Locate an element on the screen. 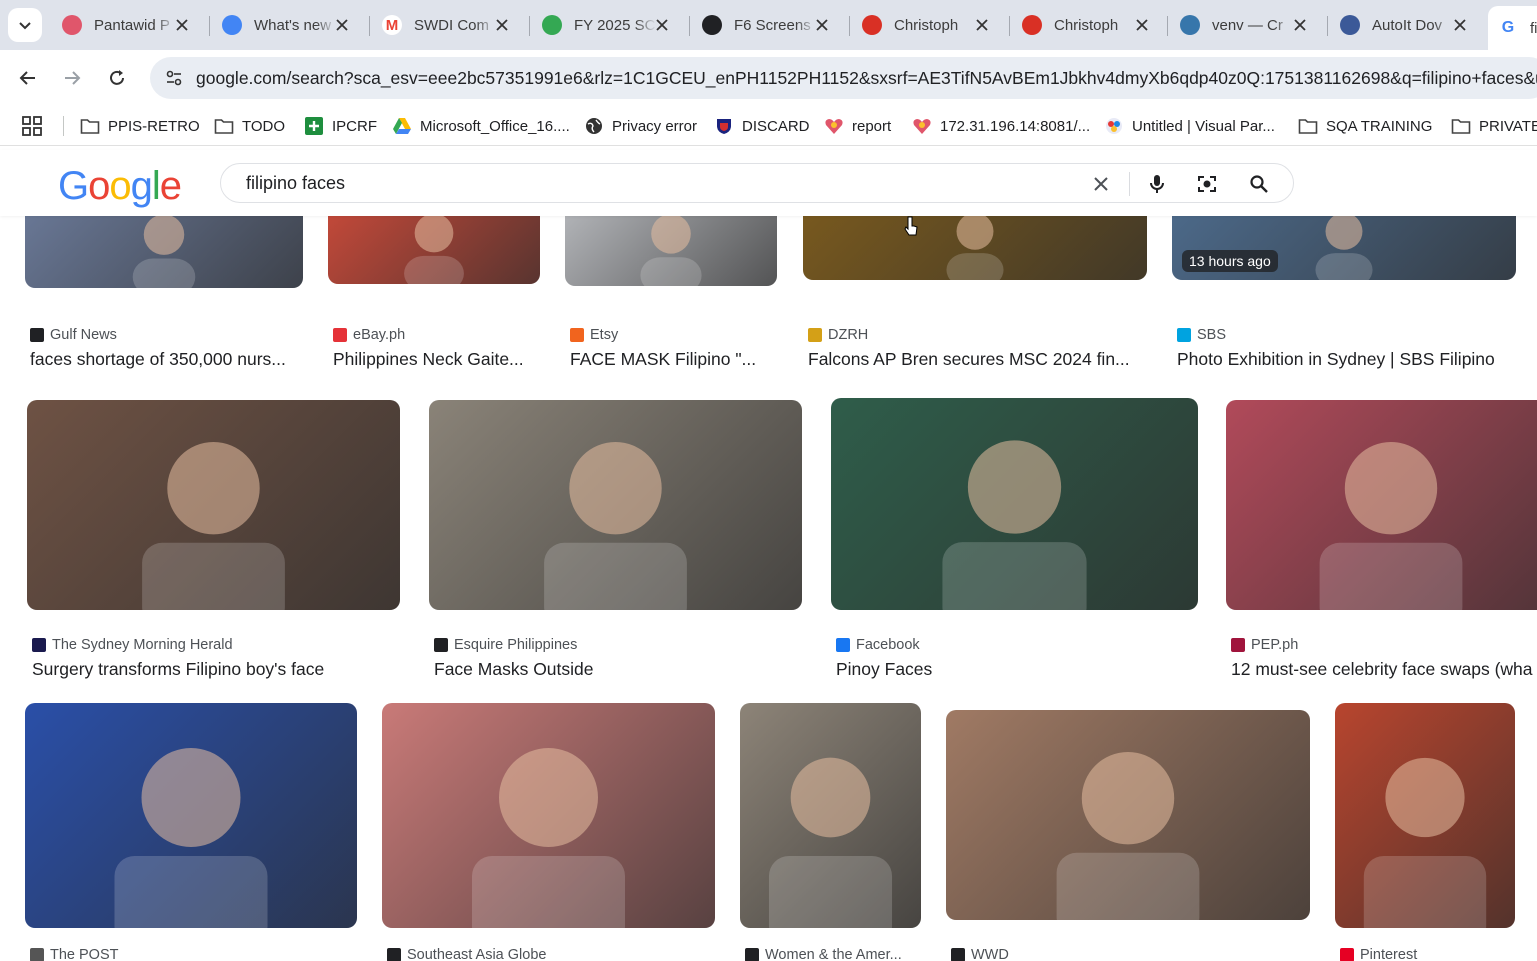 The width and height of the screenshot is (1537, 961). reload-button is located at coordinates (117, 78).